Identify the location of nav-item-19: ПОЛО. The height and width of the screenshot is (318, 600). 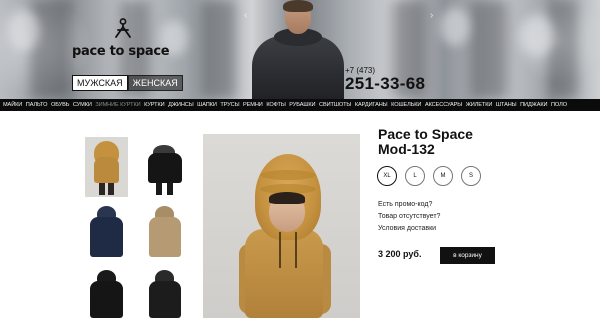
(559, 105).